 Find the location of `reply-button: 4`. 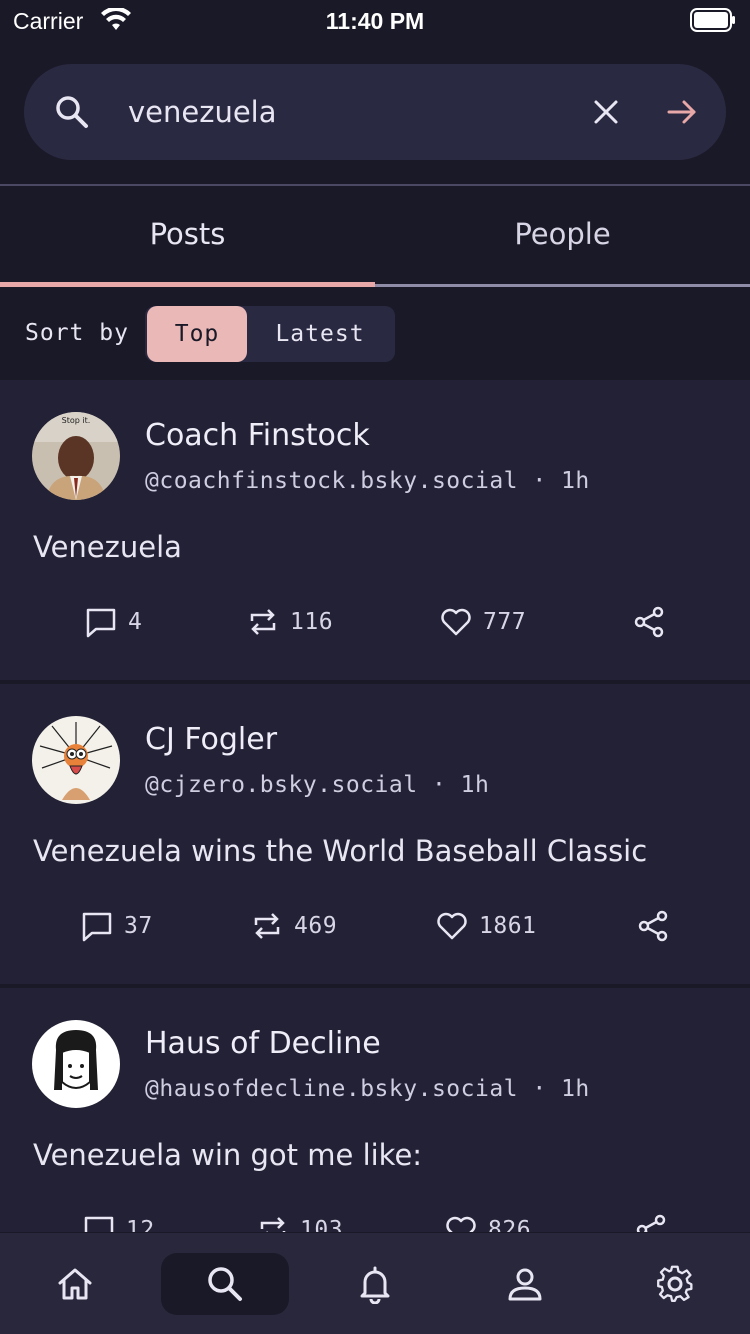

reply-button: 4 is located at coordinates (113, 622).